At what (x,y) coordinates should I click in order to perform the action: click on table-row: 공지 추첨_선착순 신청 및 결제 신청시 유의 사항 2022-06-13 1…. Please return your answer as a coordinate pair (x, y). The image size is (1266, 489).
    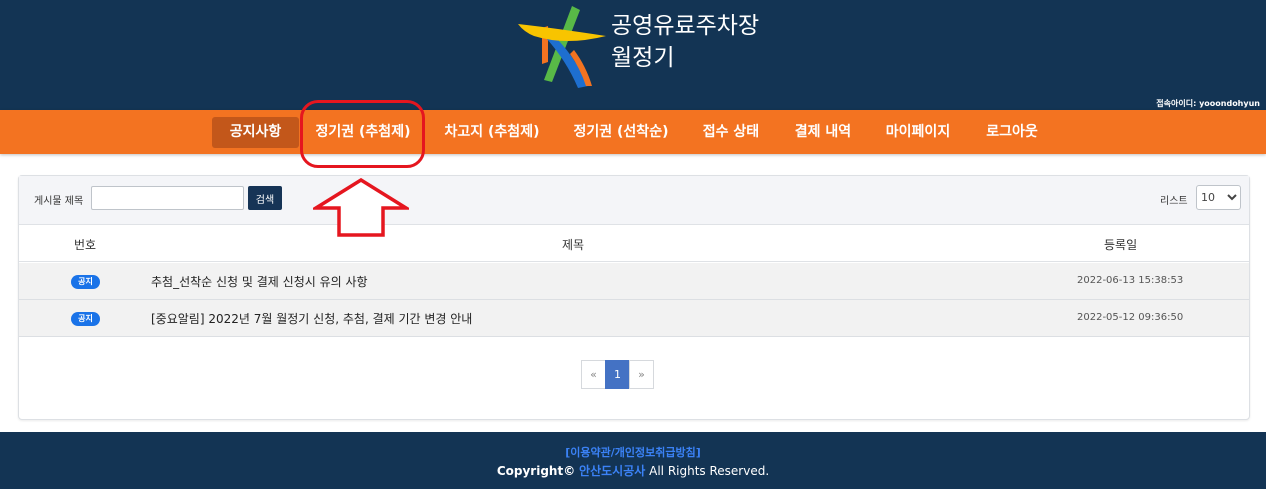
    Looking at the image, I should click on (634, 281).